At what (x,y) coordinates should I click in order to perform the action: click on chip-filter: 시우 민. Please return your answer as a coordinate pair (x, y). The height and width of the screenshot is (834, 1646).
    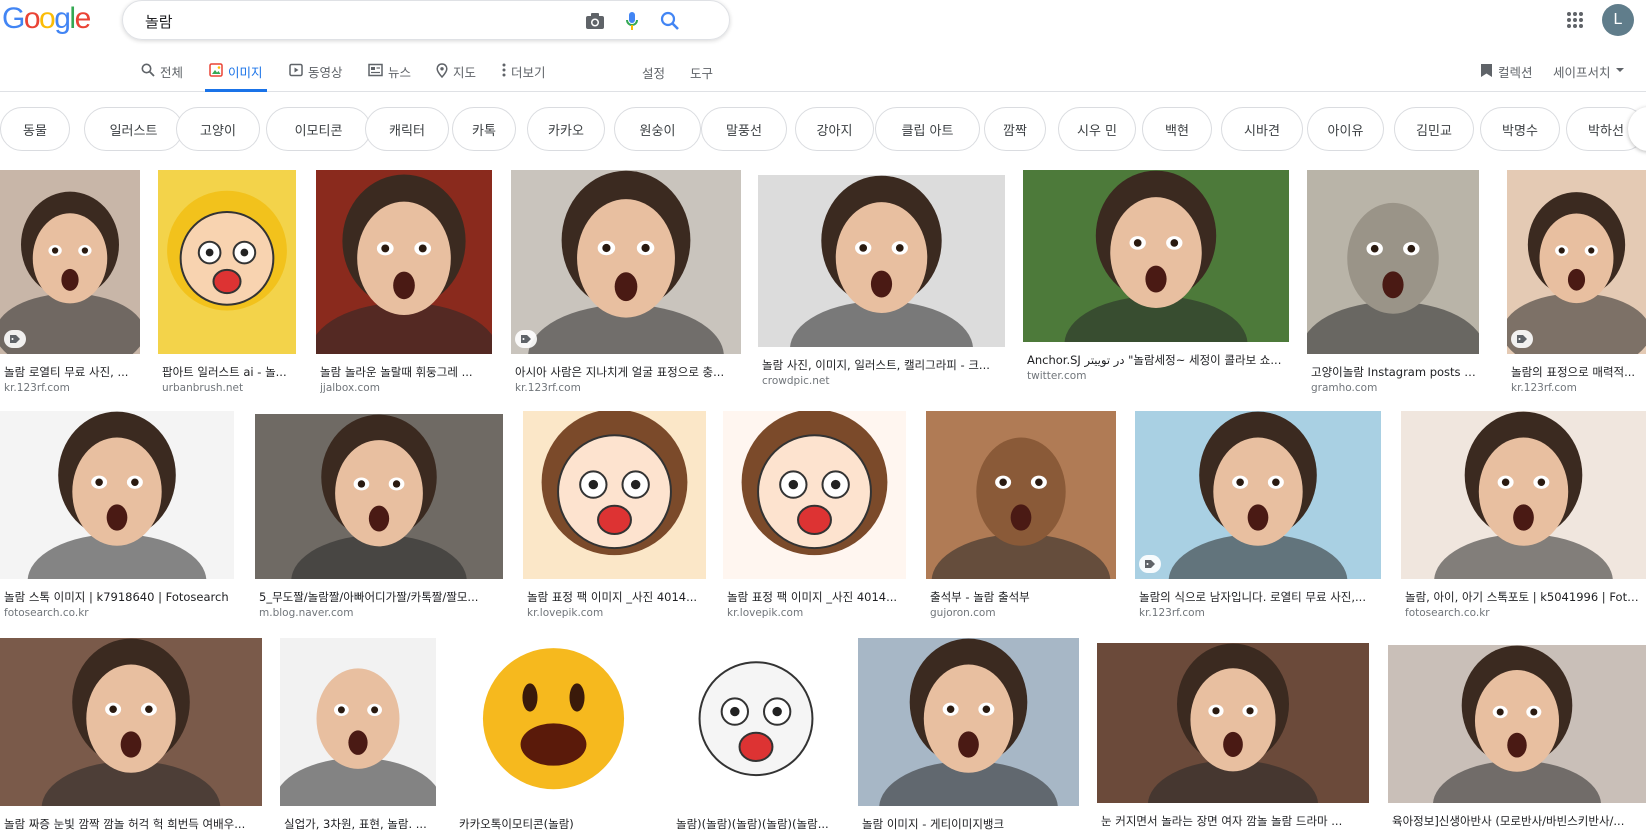
    Looking at the image, I should click on (1097, 129).